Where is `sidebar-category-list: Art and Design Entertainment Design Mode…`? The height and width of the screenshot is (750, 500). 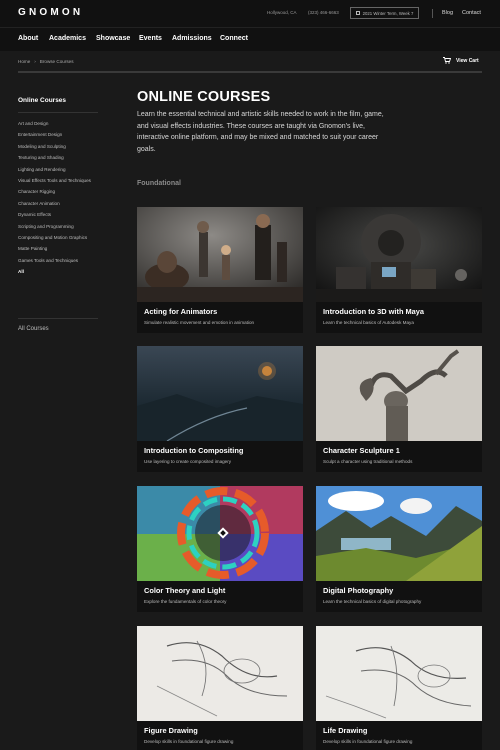
sidebar-category-list: Art and Design Entertainment Design Mode… is located at coordinates (58, 200).